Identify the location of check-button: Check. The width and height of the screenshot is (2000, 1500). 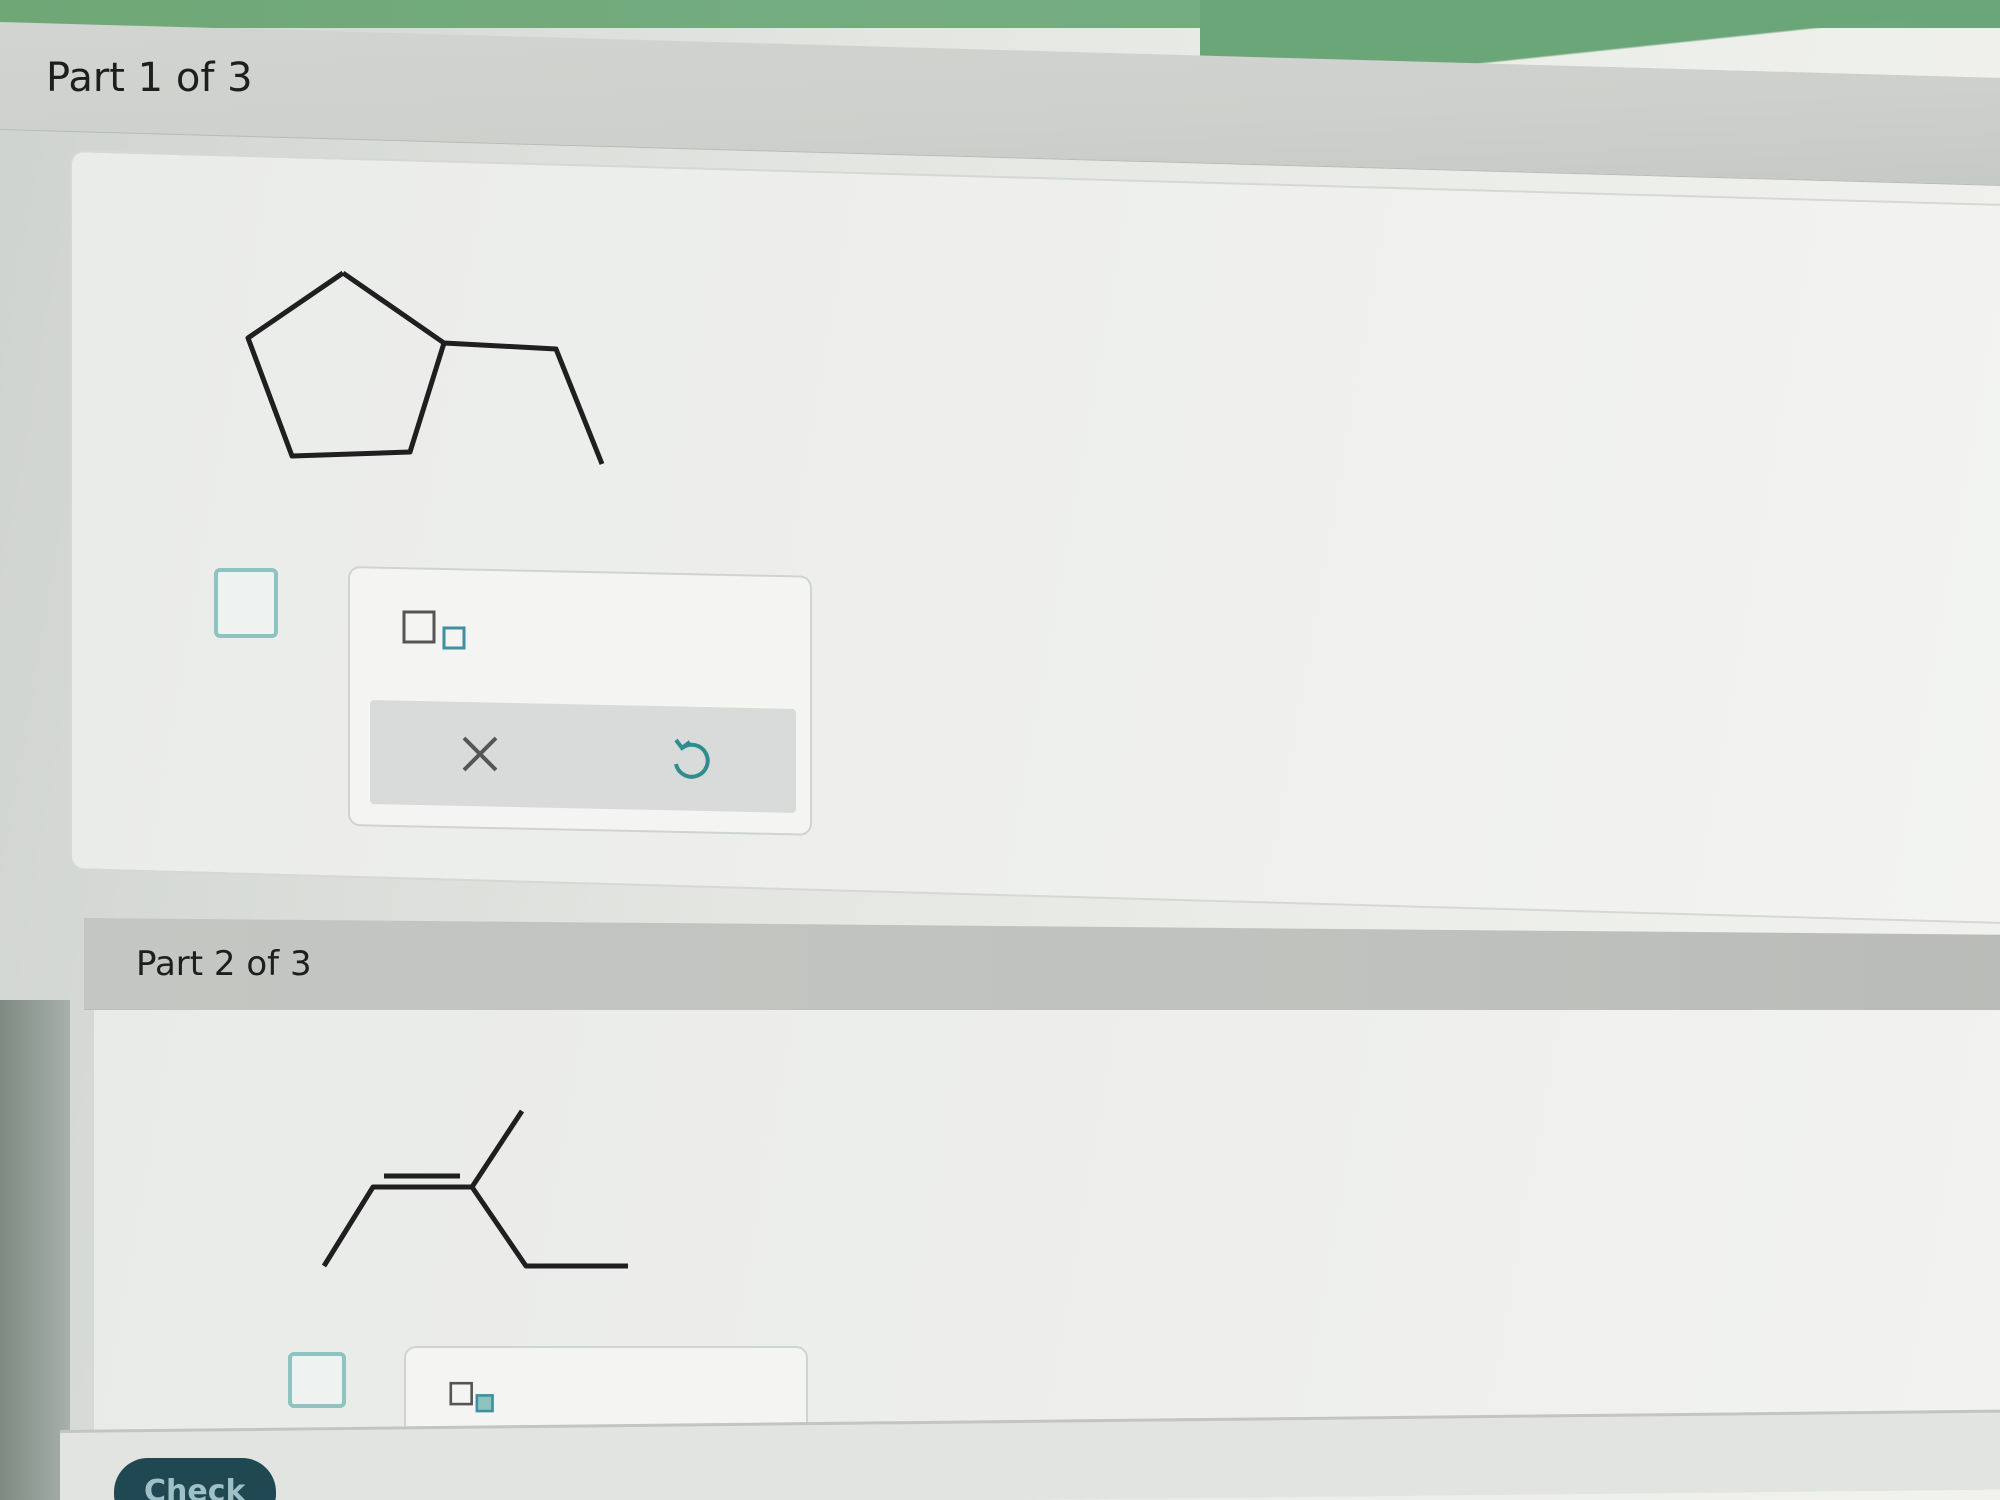
(195, 1479).